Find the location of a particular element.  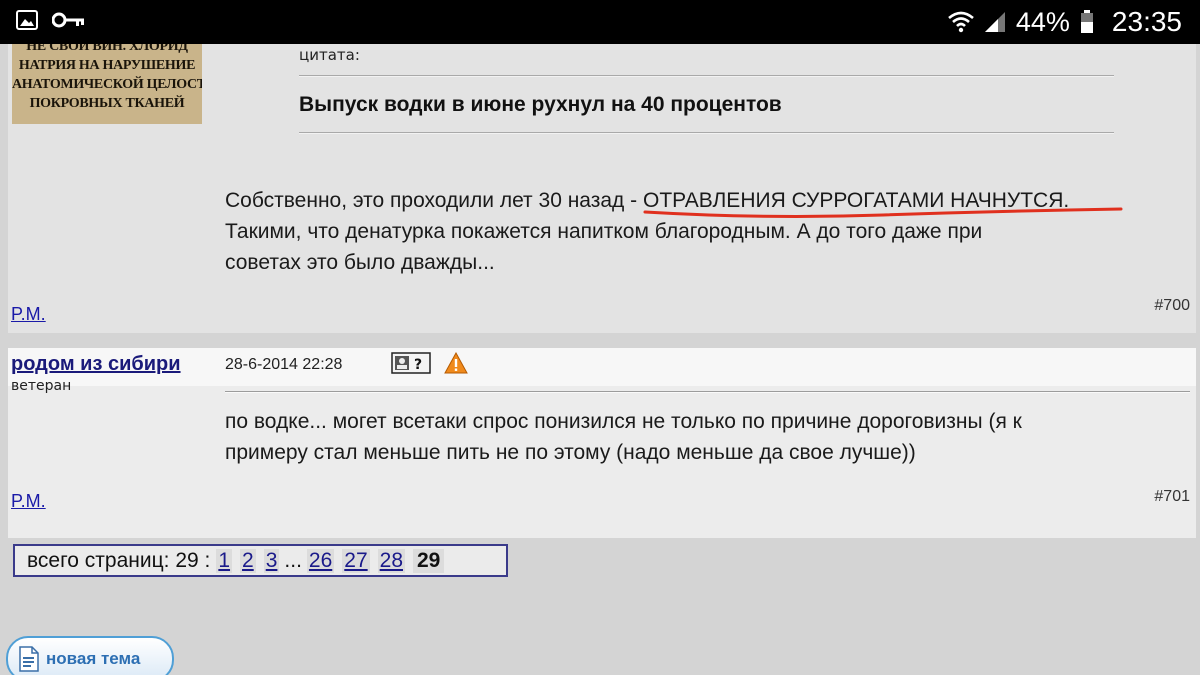

pagination-label: всего страниц: 29 : is located at coordinates (119, 560).